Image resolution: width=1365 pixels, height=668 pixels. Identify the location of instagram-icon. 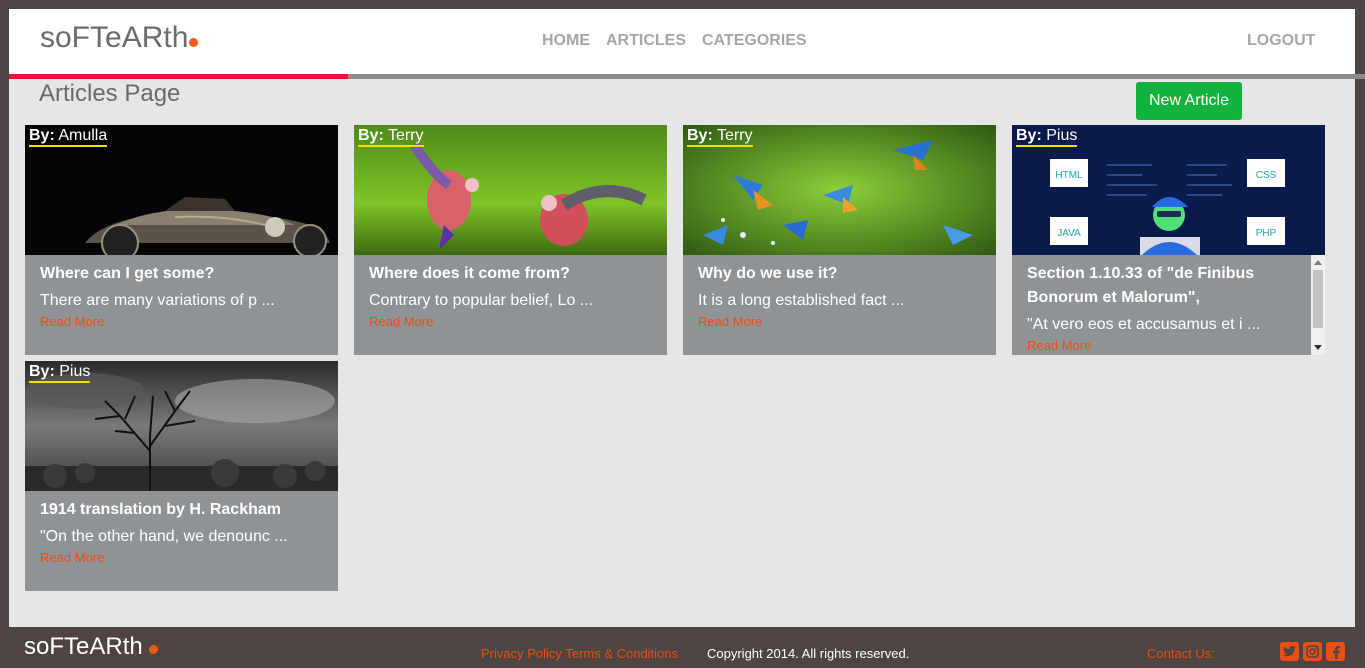
(1312, 651).